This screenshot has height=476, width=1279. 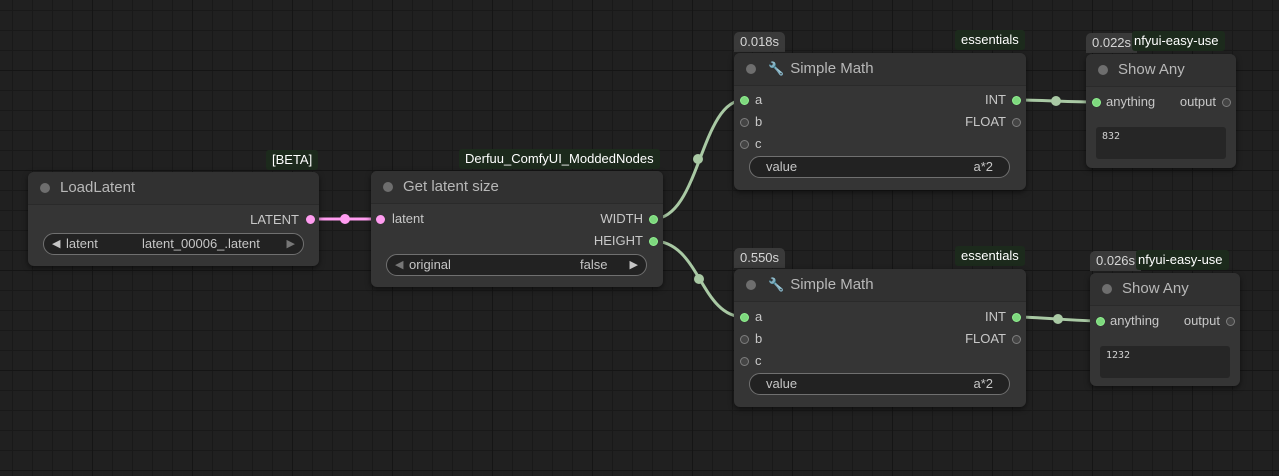 I want to click on link-int-bottom-midpoint, so click(x=1058, y=319).